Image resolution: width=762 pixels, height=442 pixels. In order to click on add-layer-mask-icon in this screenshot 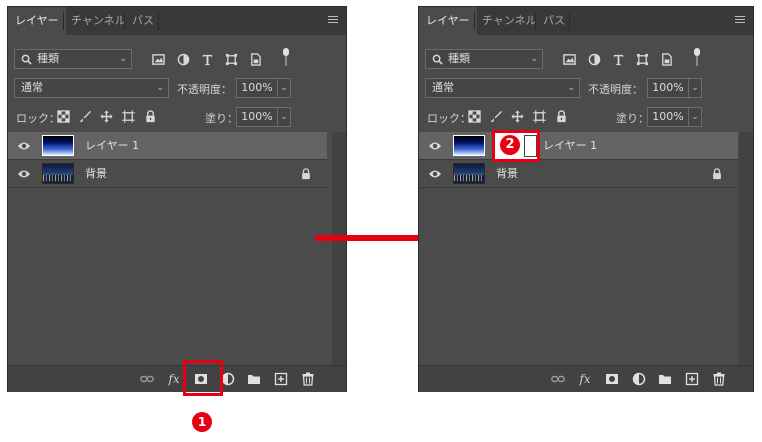, I will do `click(612, 379)`.